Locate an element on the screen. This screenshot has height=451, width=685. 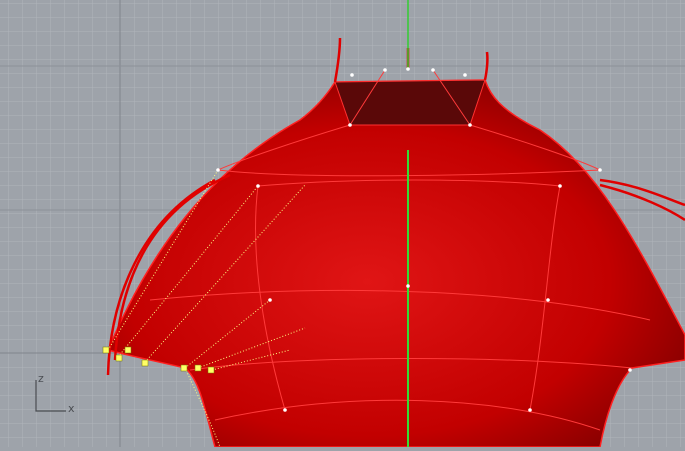
axis-x-label: x is located at coordinates (71, 408).